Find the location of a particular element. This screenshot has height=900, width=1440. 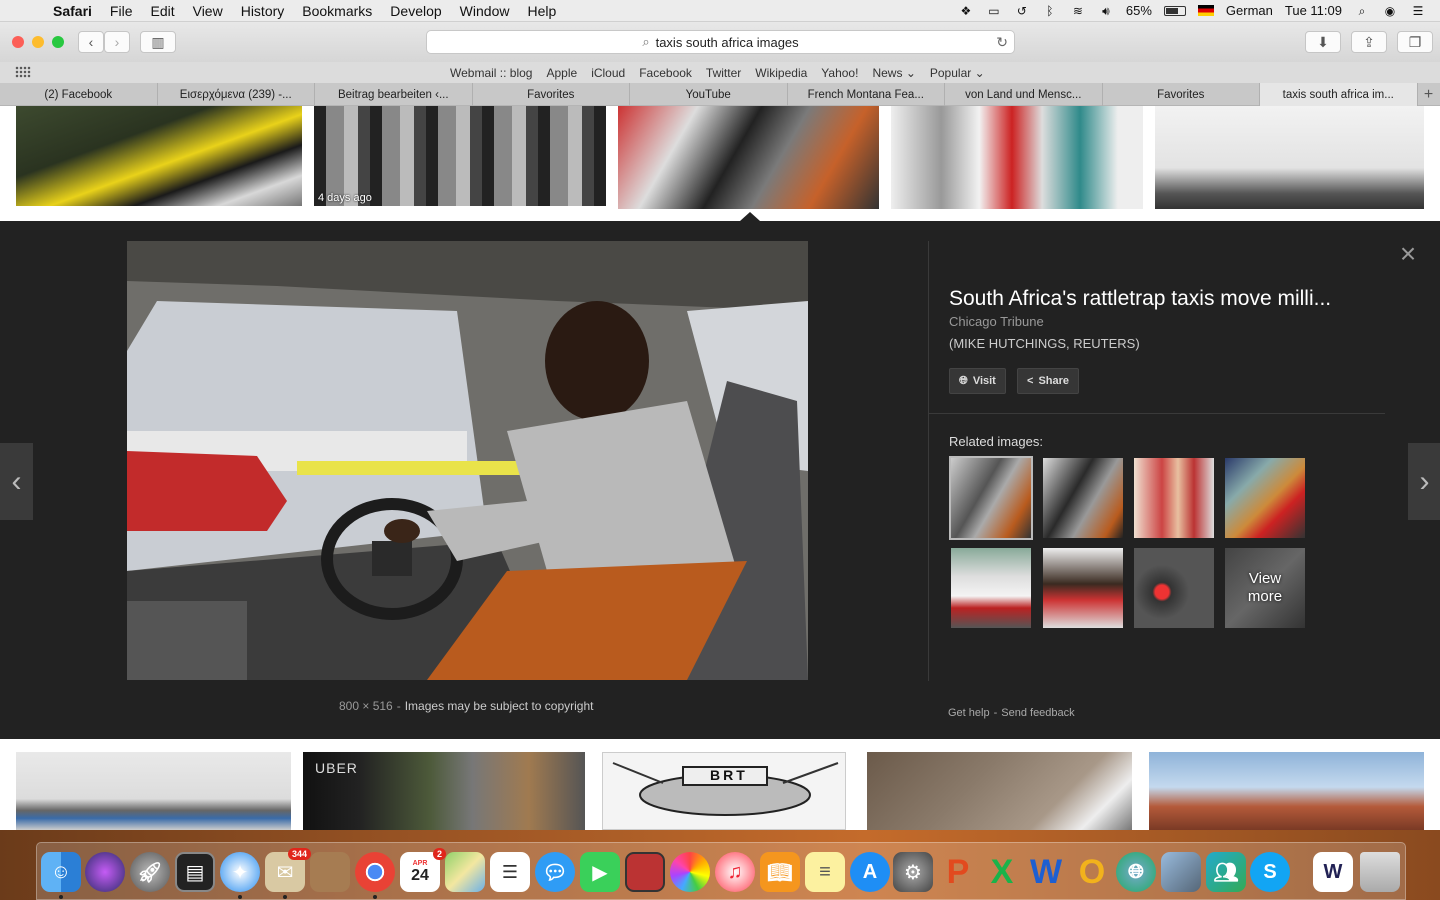

battery-percent: 65% is located at coordinates (1139, 10).